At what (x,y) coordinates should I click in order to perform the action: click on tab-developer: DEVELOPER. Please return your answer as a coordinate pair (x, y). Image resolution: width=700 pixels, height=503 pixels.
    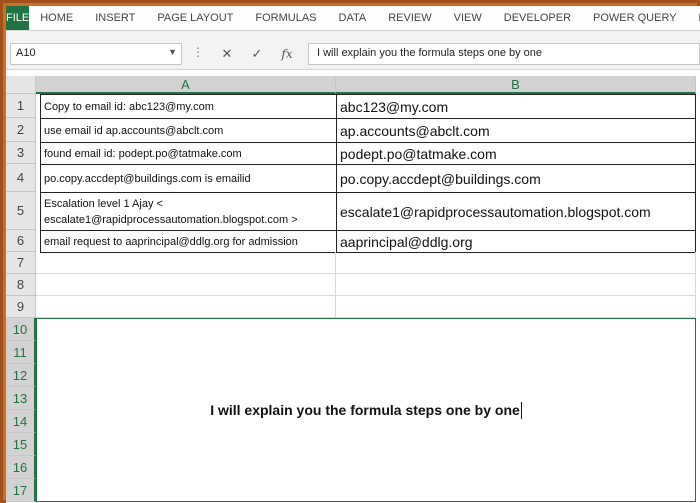
    Looking at the image, I should click on (537, 18).